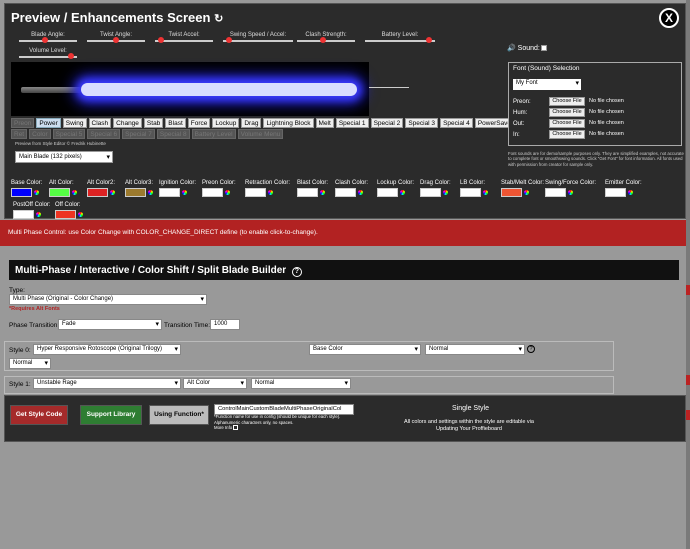 The image size is (690, 549). Describe the element at coordinates (301, 383) in the screenshot. I see `style1-mode-select: Normal` at that location.